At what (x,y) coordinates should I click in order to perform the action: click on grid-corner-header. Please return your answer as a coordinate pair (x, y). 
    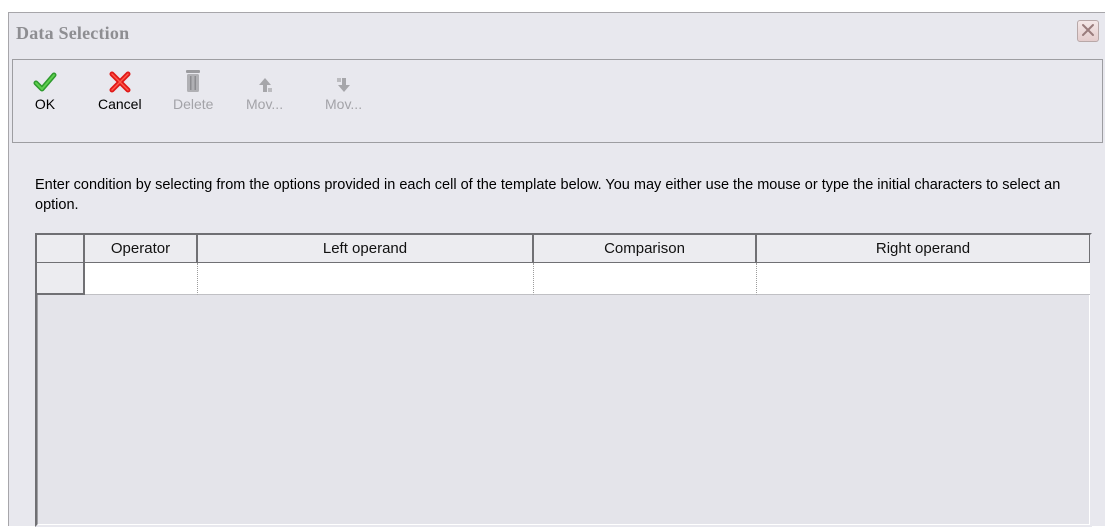
    Looking at the image, I should click on (61, 249).